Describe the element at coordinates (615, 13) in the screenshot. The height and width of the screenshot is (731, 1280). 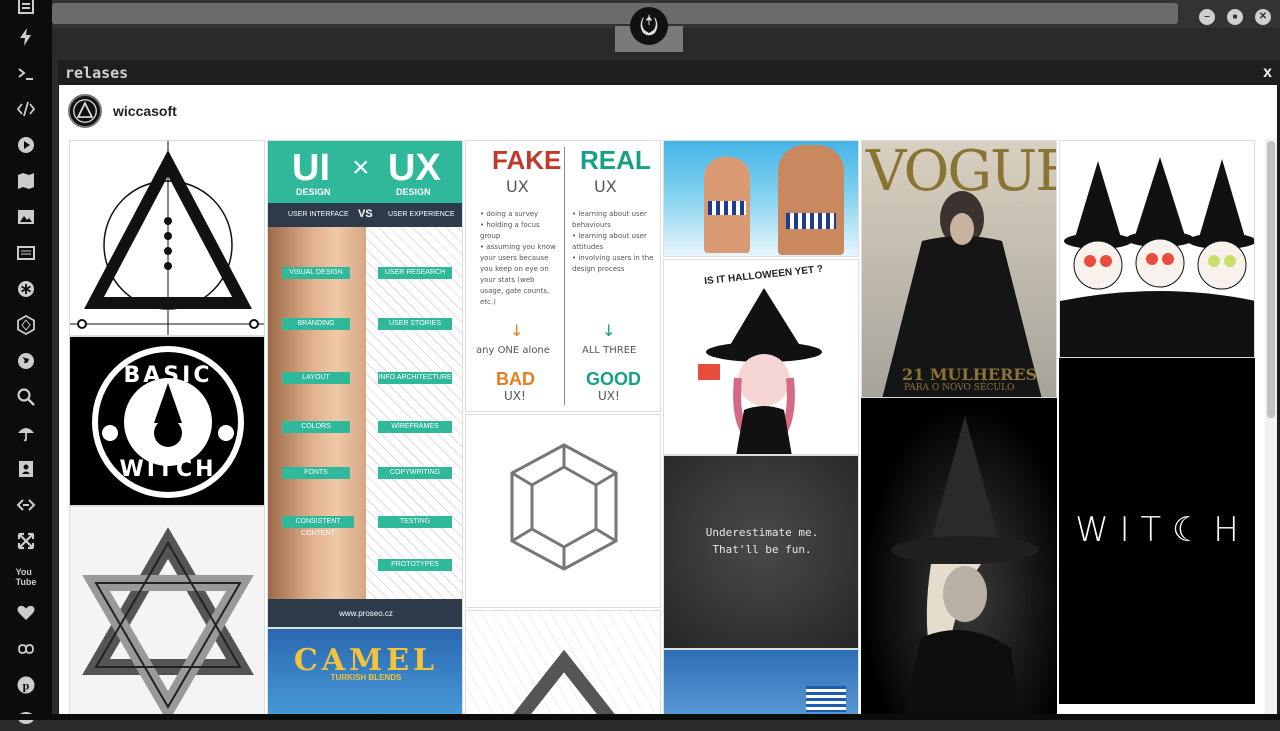
I see `address-field` at that location.